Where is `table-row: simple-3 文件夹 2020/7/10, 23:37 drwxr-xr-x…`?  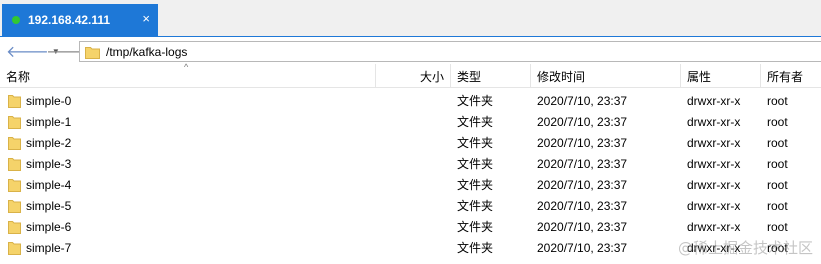
table-row: simple-3 文件夹 2020/7/10, 23:37 drwxr-xr-x… is located at coordinates (410, 163).